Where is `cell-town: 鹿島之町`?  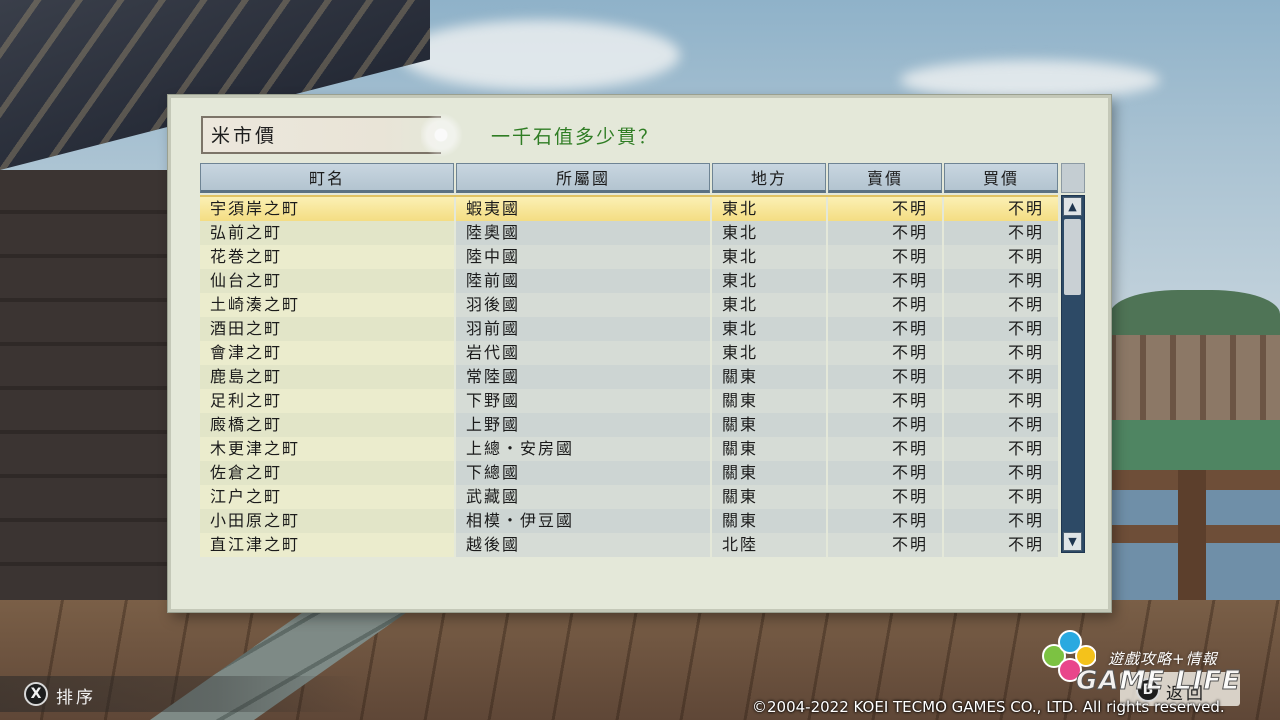 cell-town: 鹿島之町 is located at coordinates (327, 377).